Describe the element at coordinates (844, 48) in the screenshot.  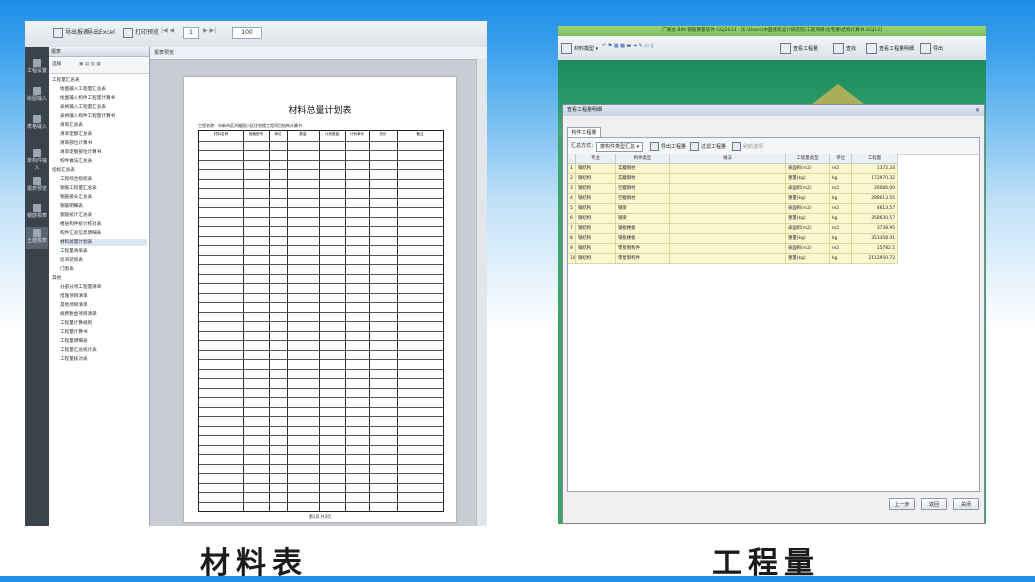
I see `find-button: 查找` at that location.